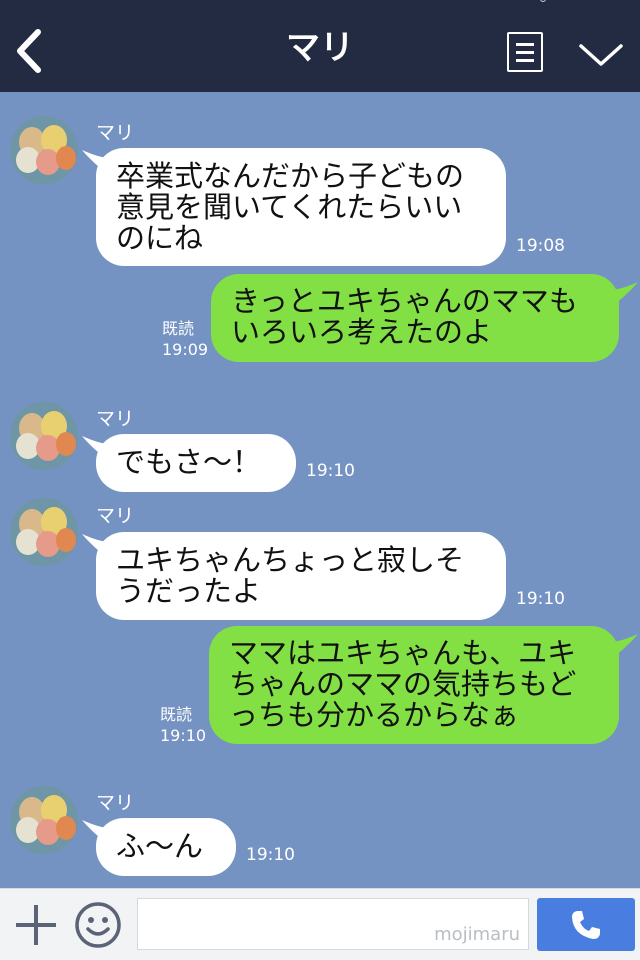 The height and width of the screenshot is (960, 640). What do you see at coordinates (166, 847) in the screenshot?
I see `message-bubble-incoming: ふ〜ん` at bounding box center [166, 847].